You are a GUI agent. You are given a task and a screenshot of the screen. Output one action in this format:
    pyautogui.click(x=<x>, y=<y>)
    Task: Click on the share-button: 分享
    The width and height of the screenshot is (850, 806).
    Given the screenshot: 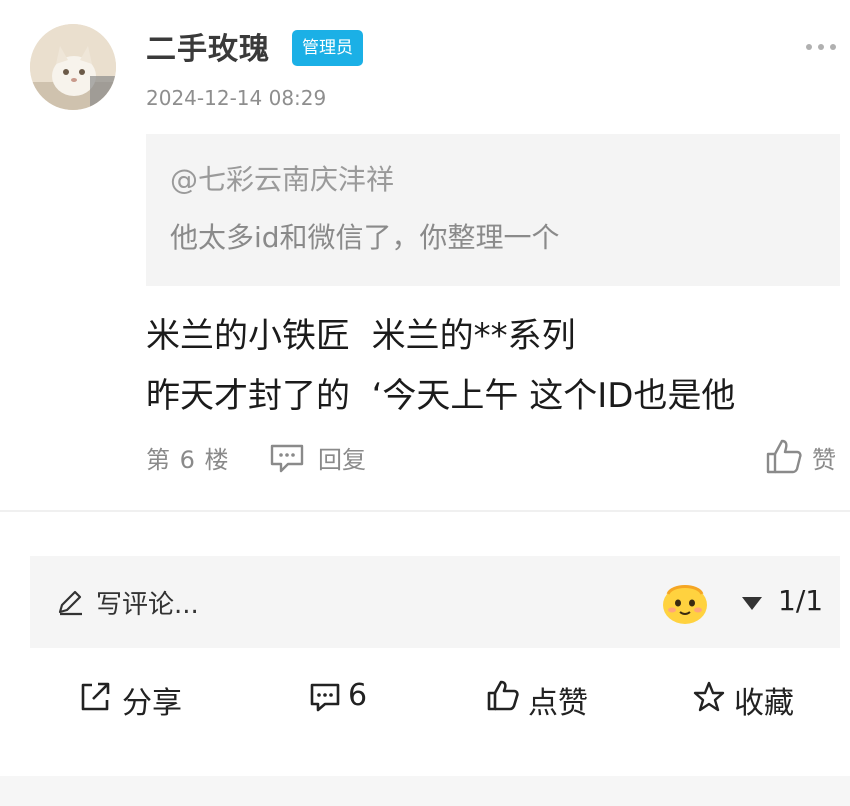 What is the action you would take?
    pyautogui.click(x=152, y=700)
    